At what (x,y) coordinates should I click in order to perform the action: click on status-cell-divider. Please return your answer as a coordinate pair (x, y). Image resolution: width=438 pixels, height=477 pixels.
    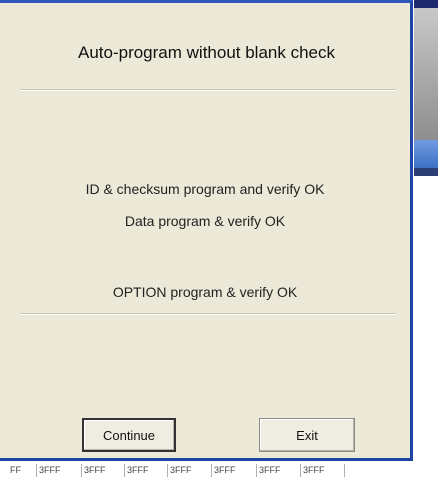
    Looking at the image, I should click on (346, 470).